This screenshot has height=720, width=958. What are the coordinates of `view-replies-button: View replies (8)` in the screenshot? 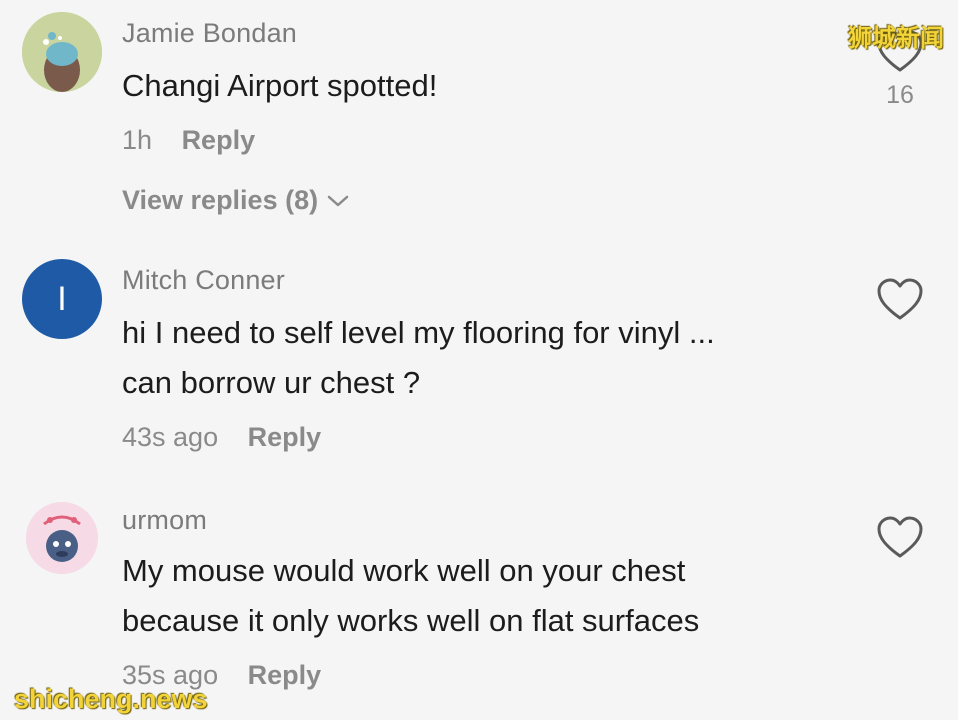 It's located at (236, 200).